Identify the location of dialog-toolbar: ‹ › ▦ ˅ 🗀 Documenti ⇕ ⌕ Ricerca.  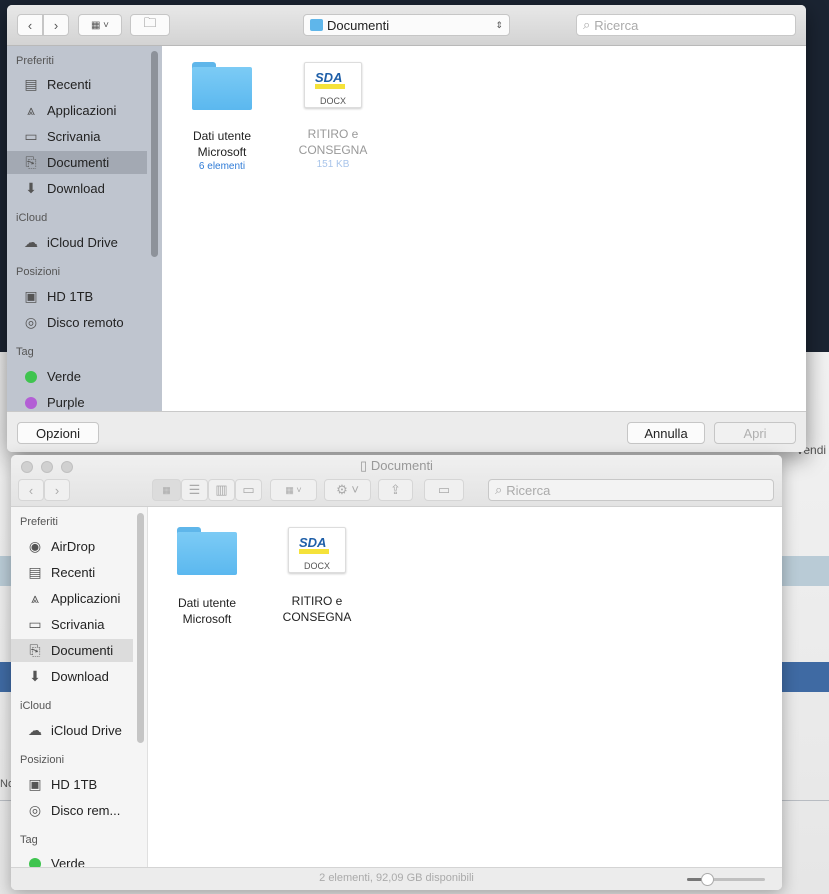
(406, 25).